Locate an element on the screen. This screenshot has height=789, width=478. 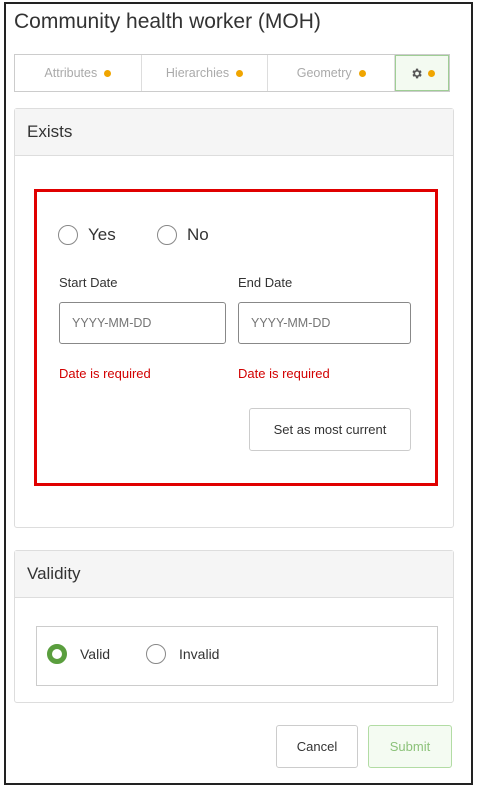
exists-yes-option: Yes is located at coordinates (87, 235).